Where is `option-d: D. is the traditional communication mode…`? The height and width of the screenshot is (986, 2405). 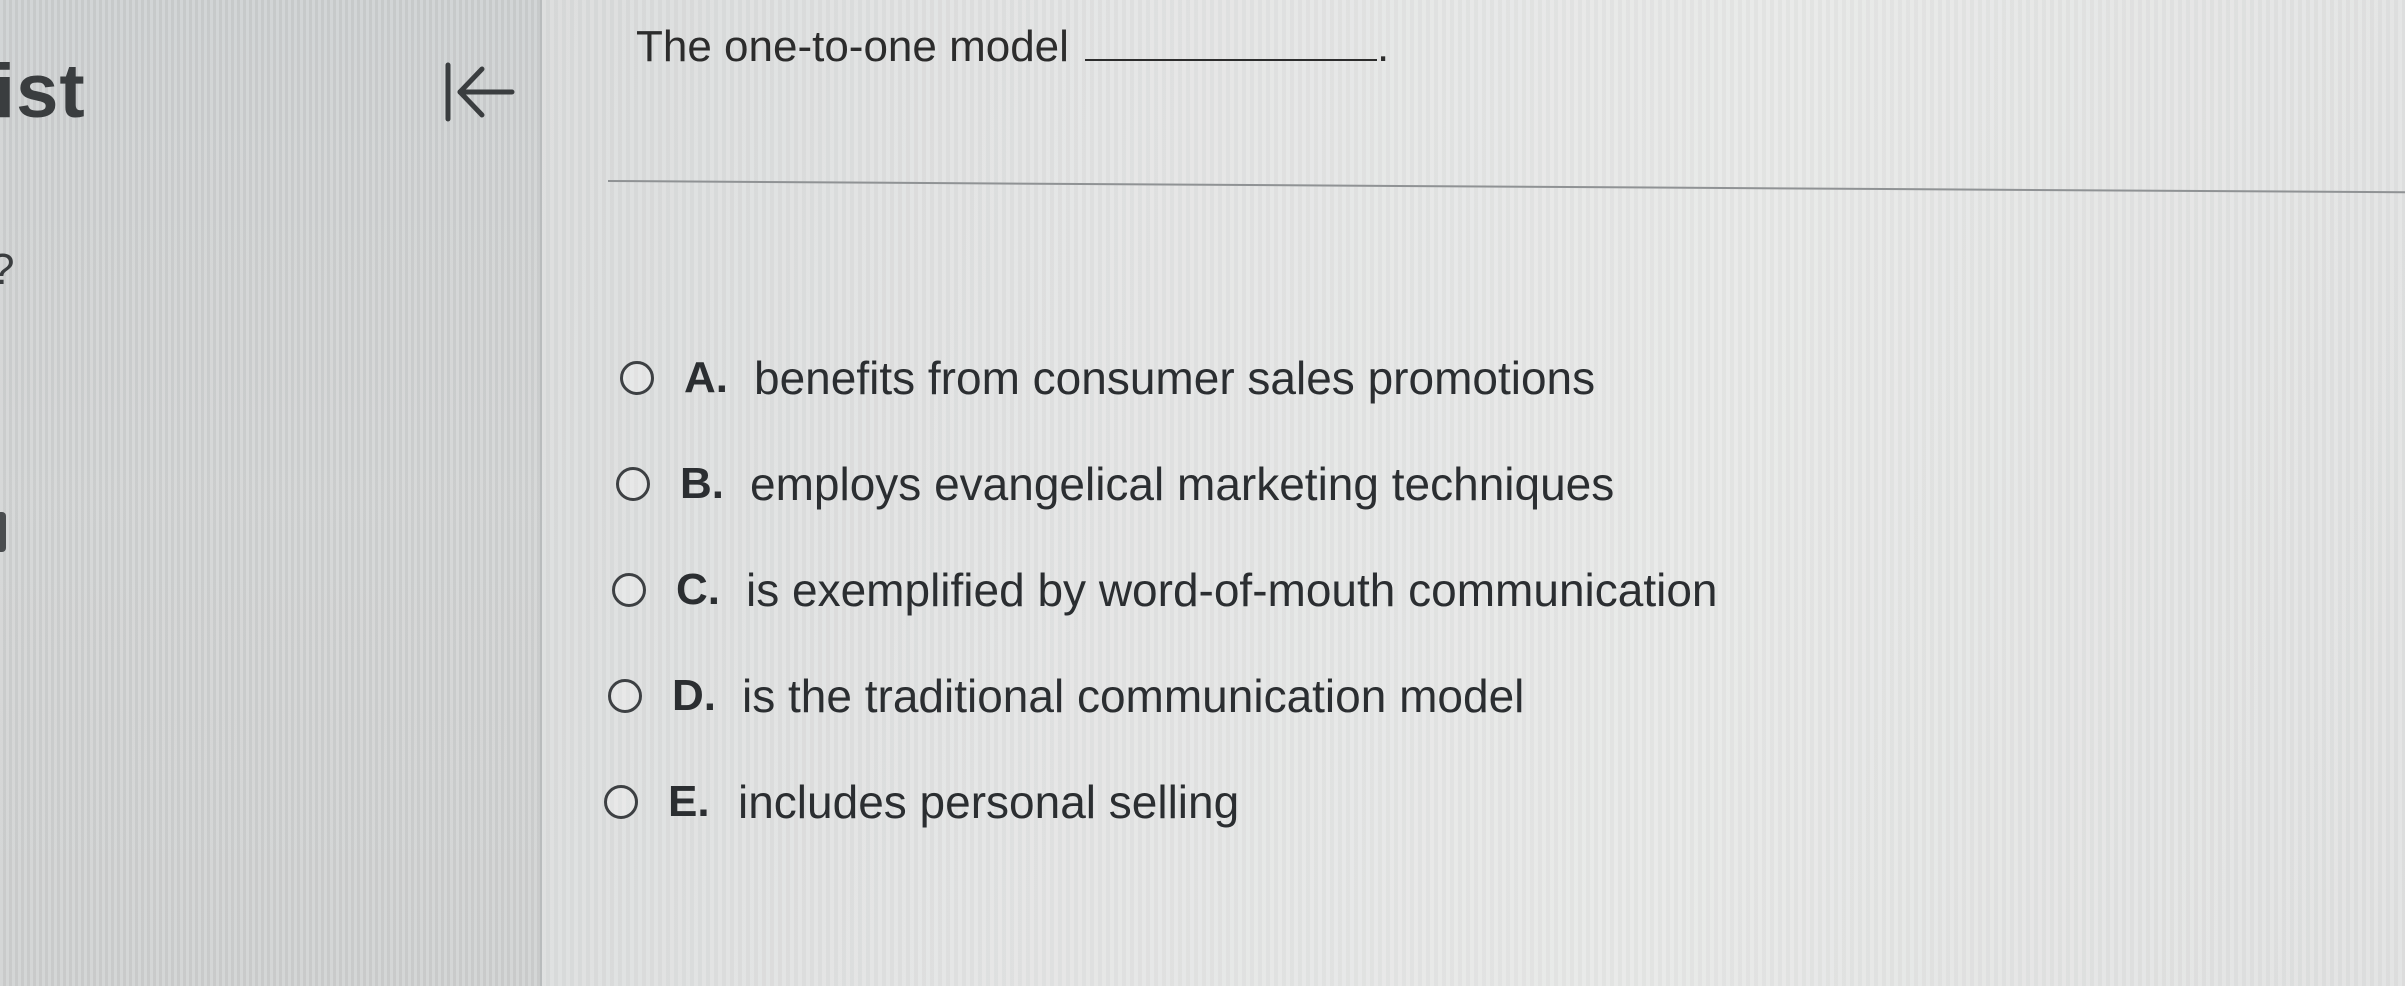
option-d: D. is the traditional communication mode… is located at coordinates (1066, 696).